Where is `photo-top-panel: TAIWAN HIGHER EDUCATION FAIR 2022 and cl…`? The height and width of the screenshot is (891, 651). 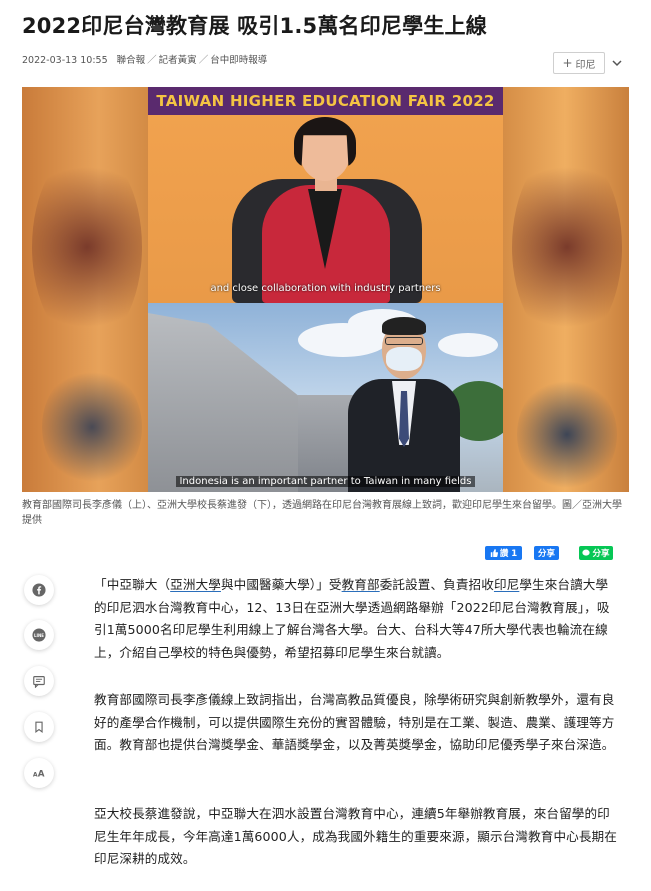
photo-top-panel: TAIWAN HIGHER EDUCATION FAIR 2022 and cl… is located at coordinates (325, 195).